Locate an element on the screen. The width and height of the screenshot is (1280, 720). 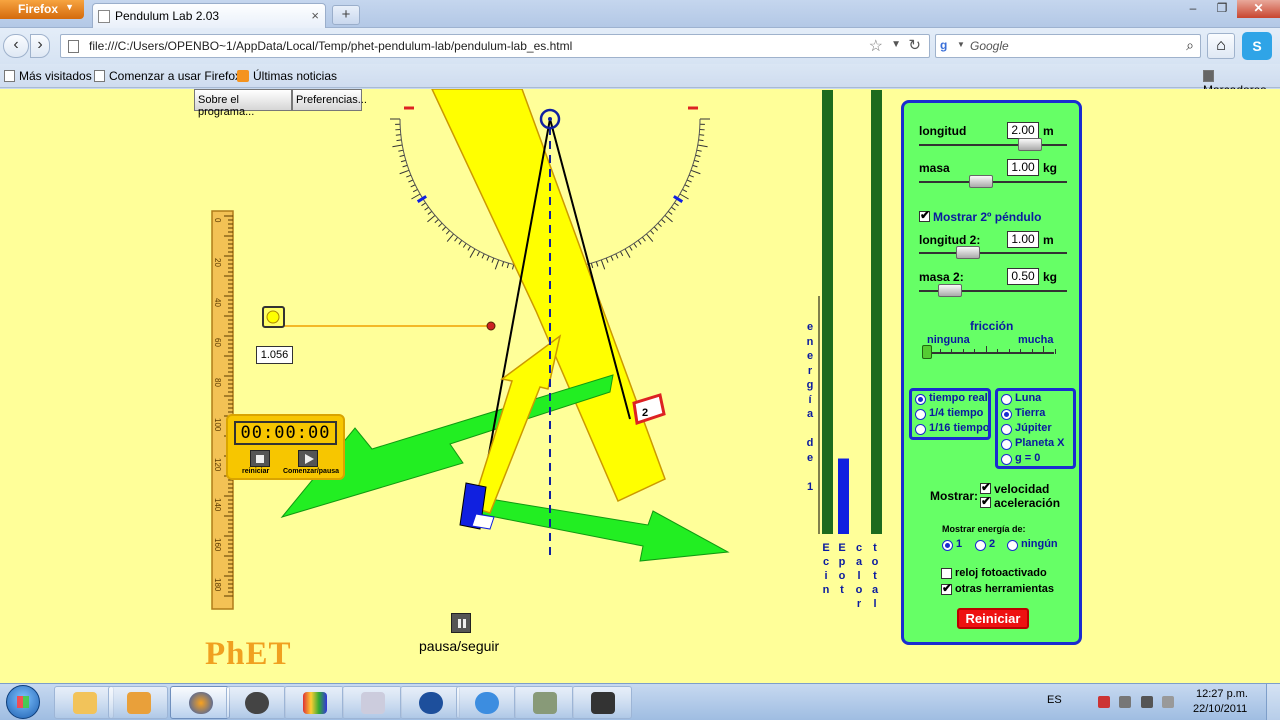
length2-slider-track is located at coordinates (993, 253).